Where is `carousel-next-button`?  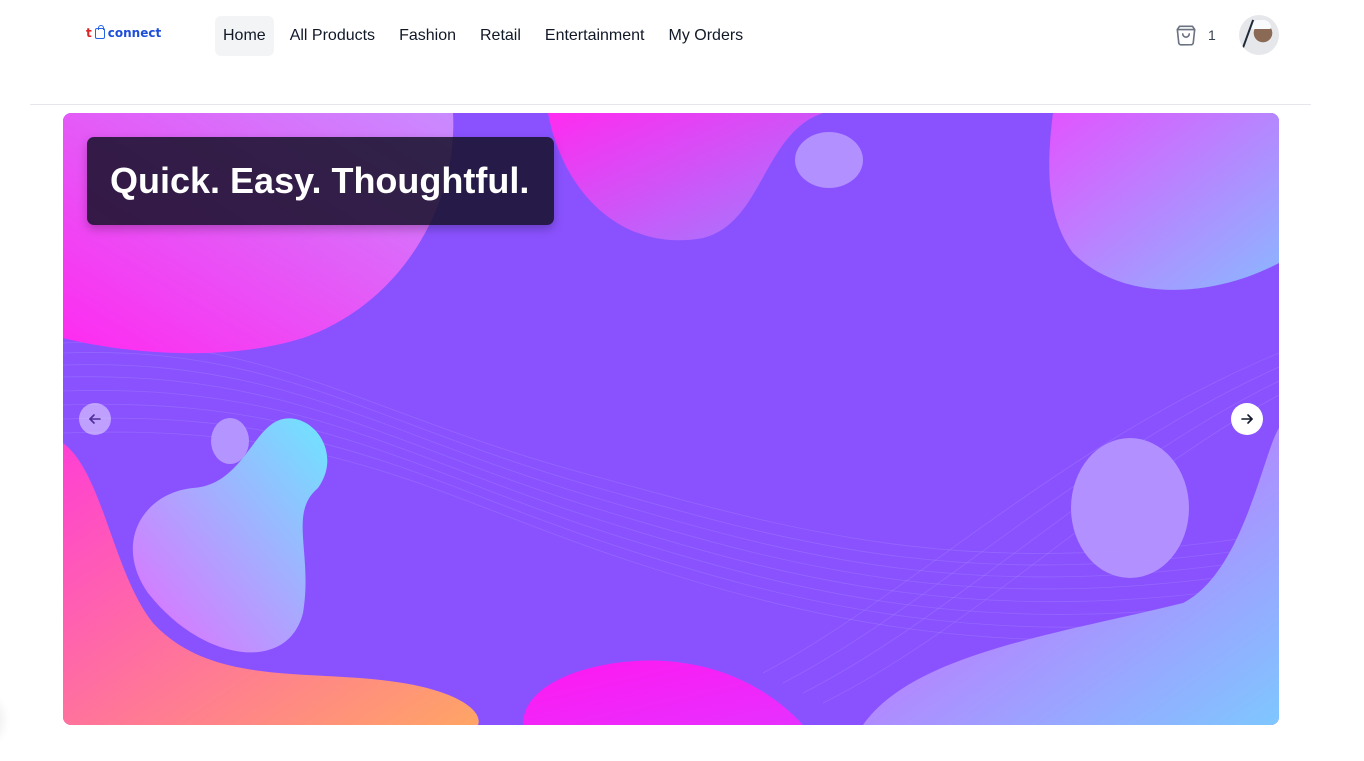
carousel-next-button is located at coordinates (1247, 419).